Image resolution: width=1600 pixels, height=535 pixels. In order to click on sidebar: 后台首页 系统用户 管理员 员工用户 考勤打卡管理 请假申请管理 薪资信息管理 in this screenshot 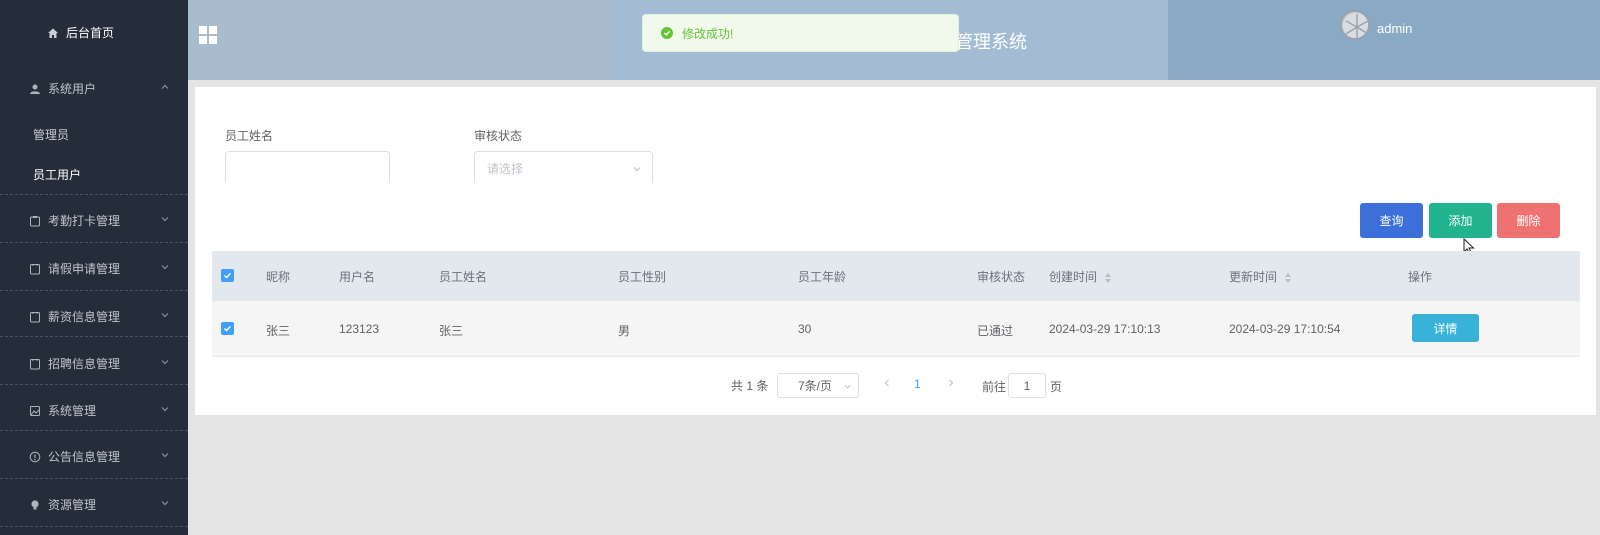, I will do `click(94, 267)`.